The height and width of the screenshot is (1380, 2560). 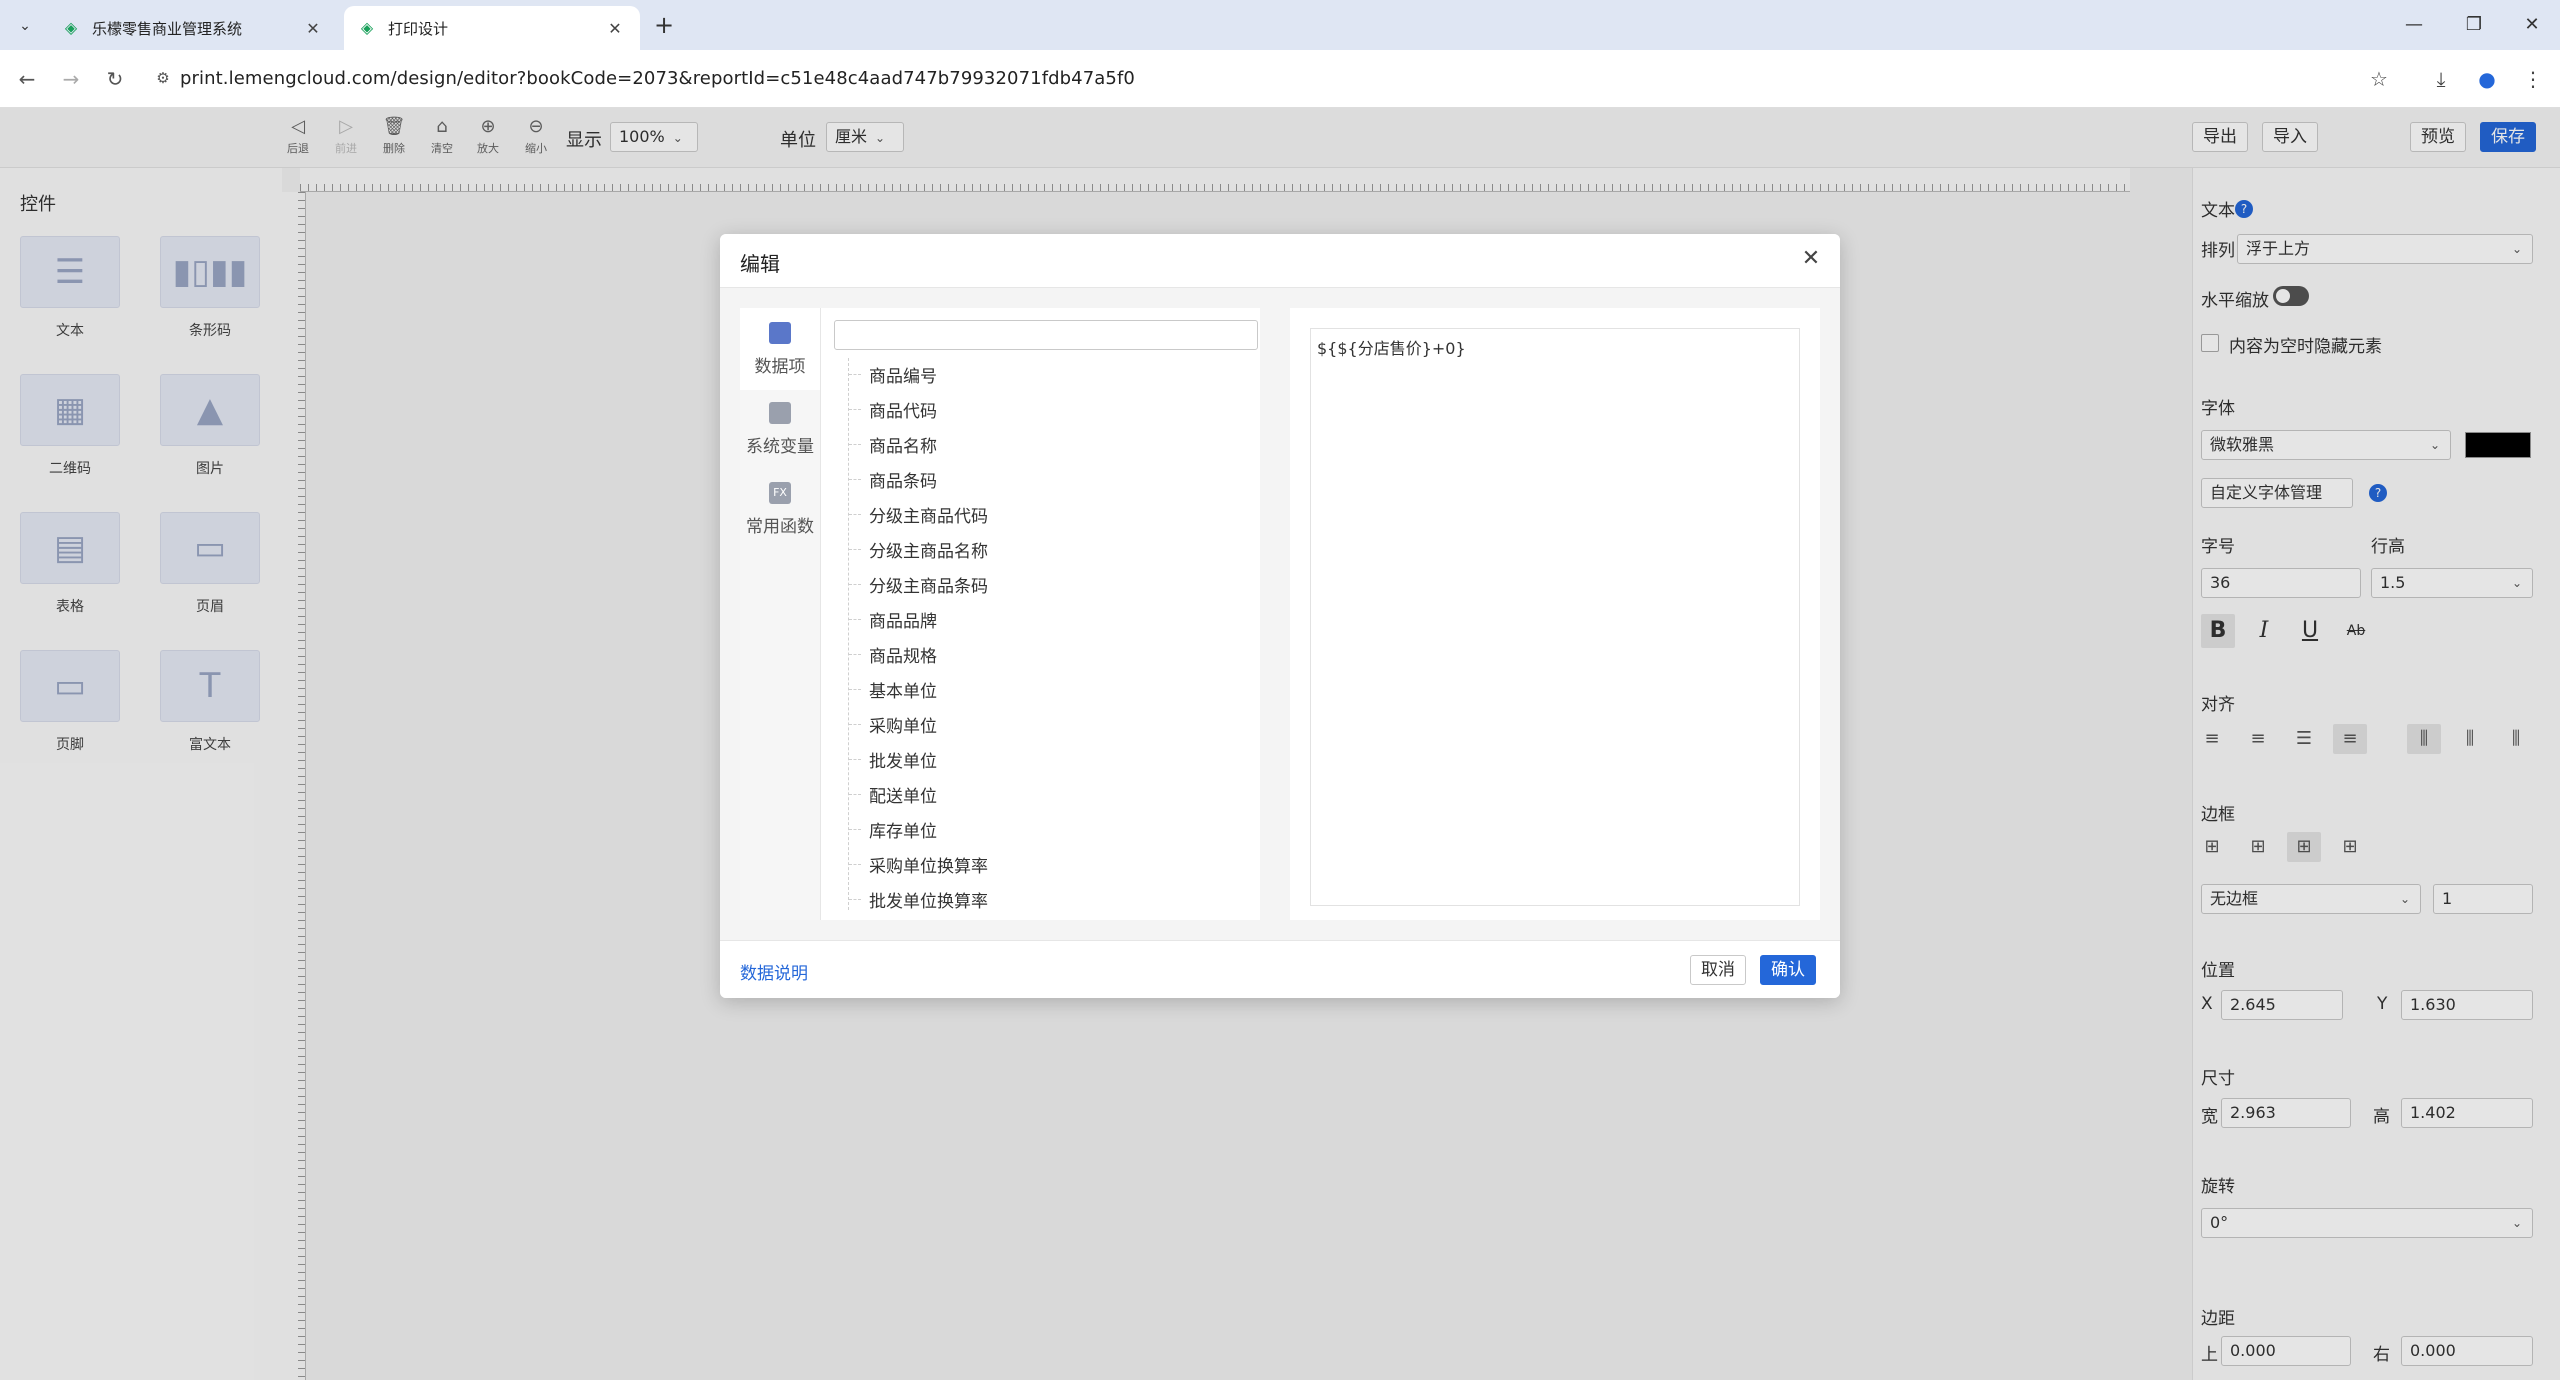 What do you see at coordinates (25, 26) in the screenshot?
I see `tab-search-menu-icon: ⌄` at bounding box center [25, 26].